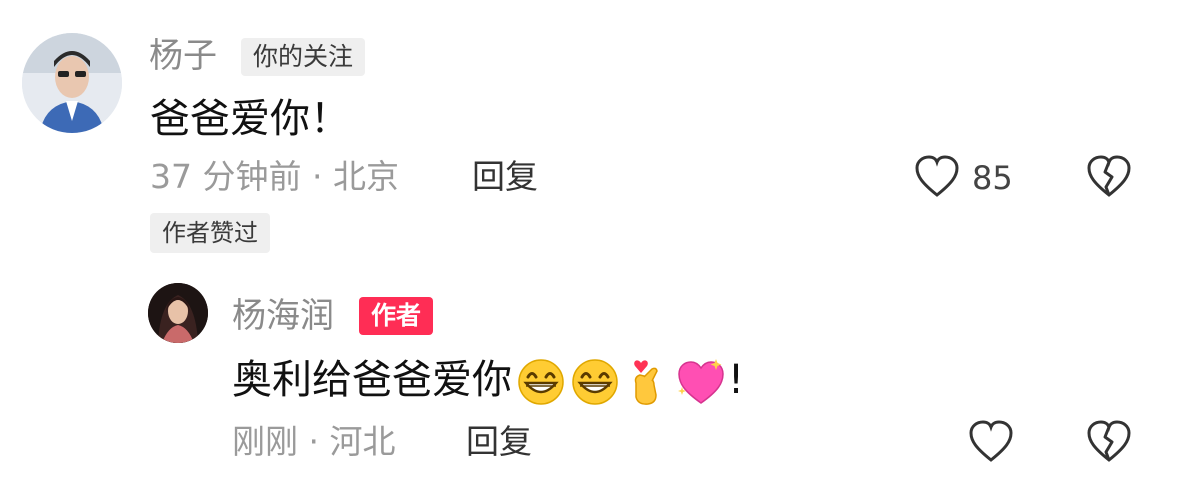  Describe the element at coordinates (314, 441) in the screenshot. I see `reply-time-location: 刚刚 · 河北` at that location.